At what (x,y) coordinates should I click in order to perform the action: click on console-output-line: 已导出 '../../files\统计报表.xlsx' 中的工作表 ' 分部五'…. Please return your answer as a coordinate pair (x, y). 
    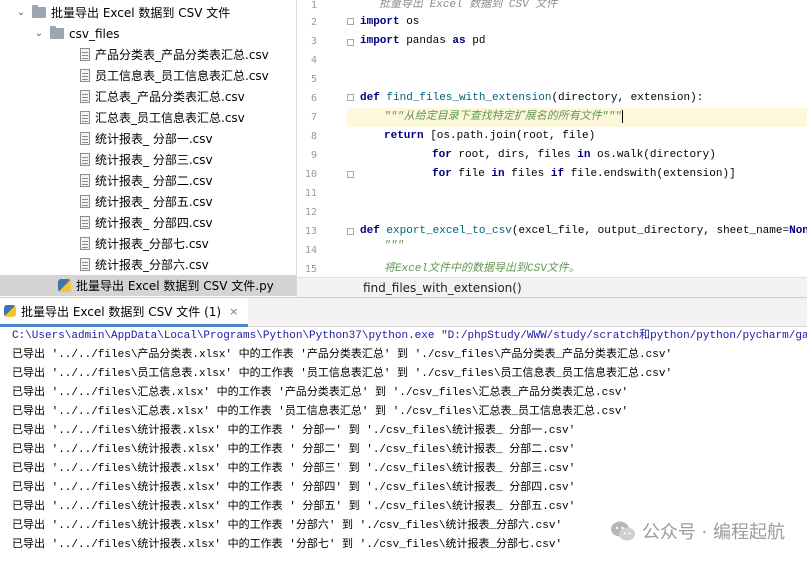
    Looking at the image, I should click on (294, 507).